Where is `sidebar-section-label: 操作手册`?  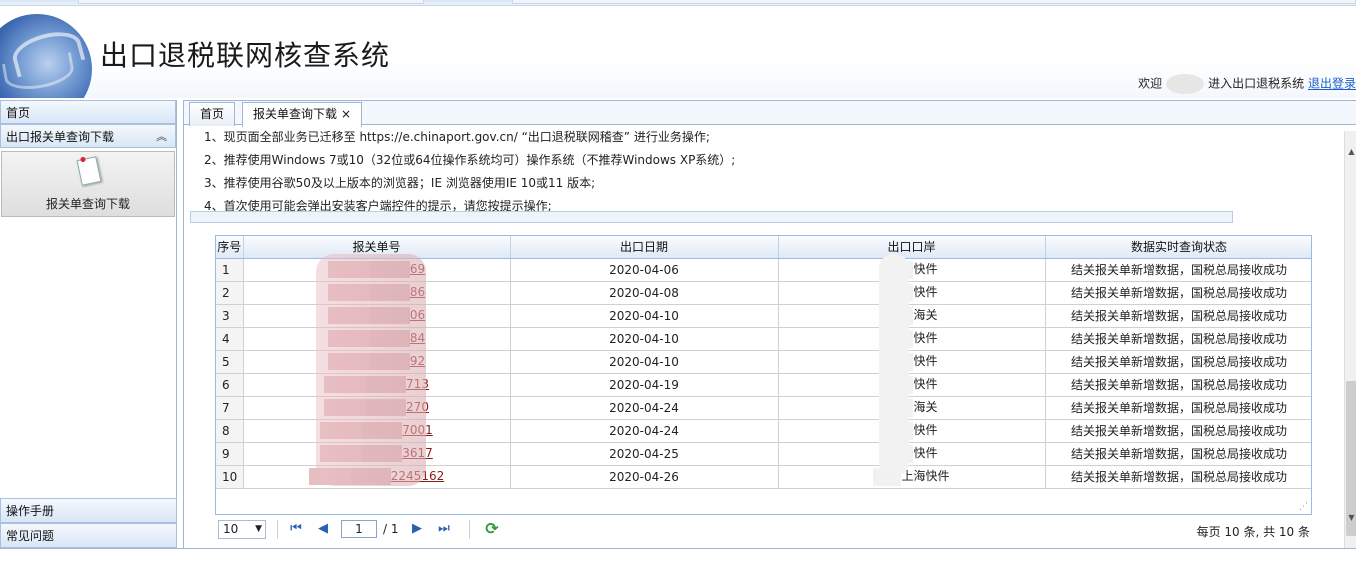
sidebar-section-label: 操作手册 is located at coordinates (30, 511).